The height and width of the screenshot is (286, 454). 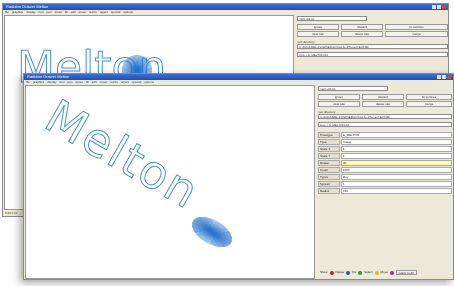 I want to click on red-dot-icon, so click(x=331, y=272).